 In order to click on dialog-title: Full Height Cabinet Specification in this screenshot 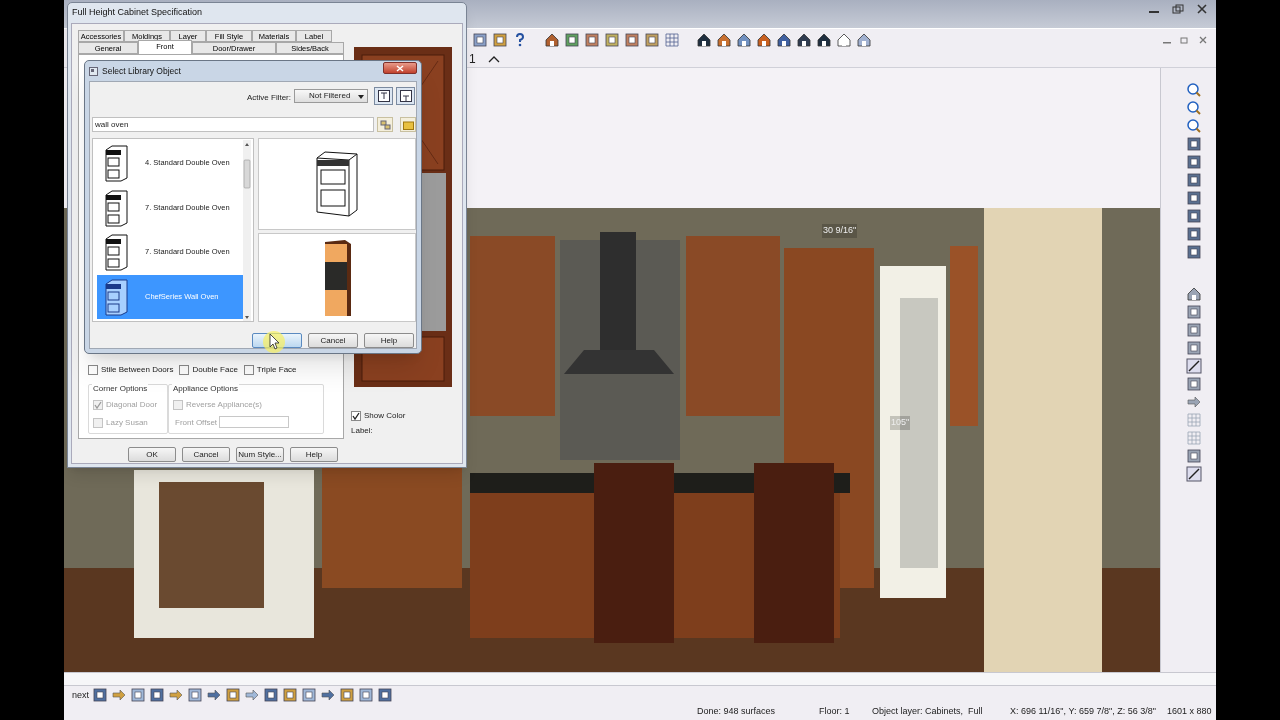, I will do `click(137, 12)`.